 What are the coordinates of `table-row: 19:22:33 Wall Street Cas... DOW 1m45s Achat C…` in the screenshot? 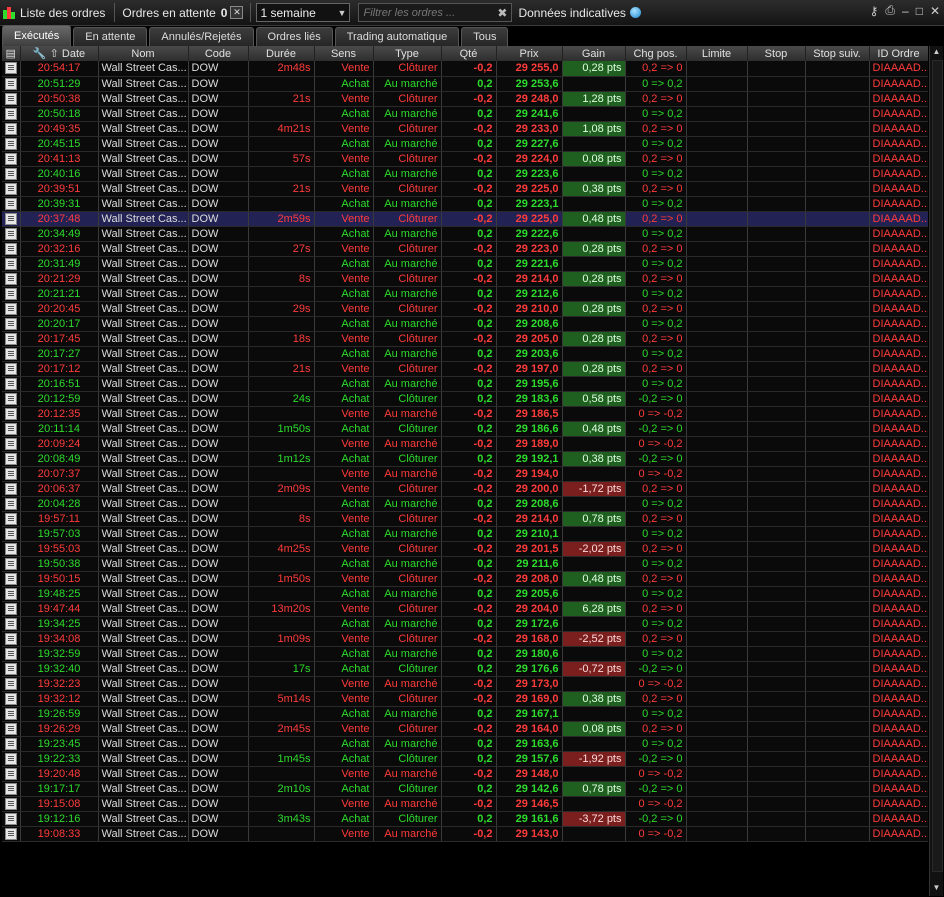 It's located at (465, 759).